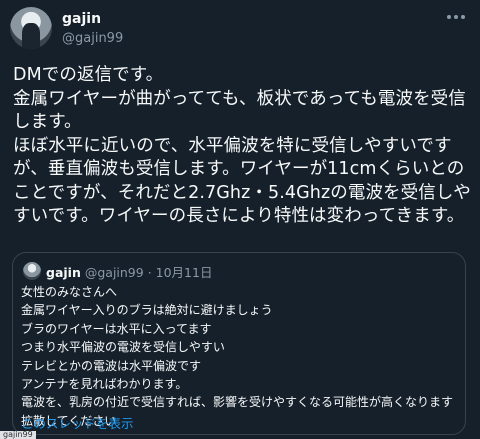 This screenshot has width=480, height=439. Describe the element at coordinates (18, 435) in the screenshot. I see `corner-label: gajin99` at that location.